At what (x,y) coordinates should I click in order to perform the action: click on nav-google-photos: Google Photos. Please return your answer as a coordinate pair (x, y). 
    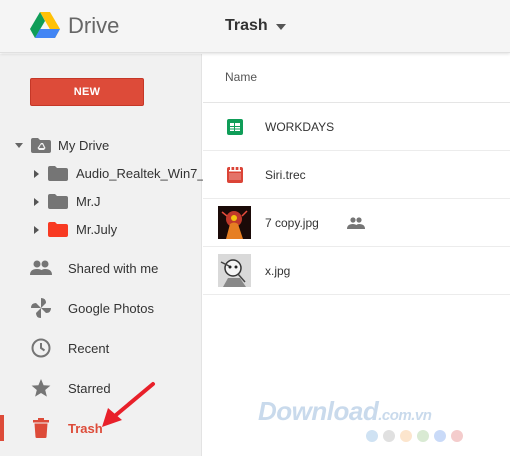
    Looking at the image, I should click on (101, 308).